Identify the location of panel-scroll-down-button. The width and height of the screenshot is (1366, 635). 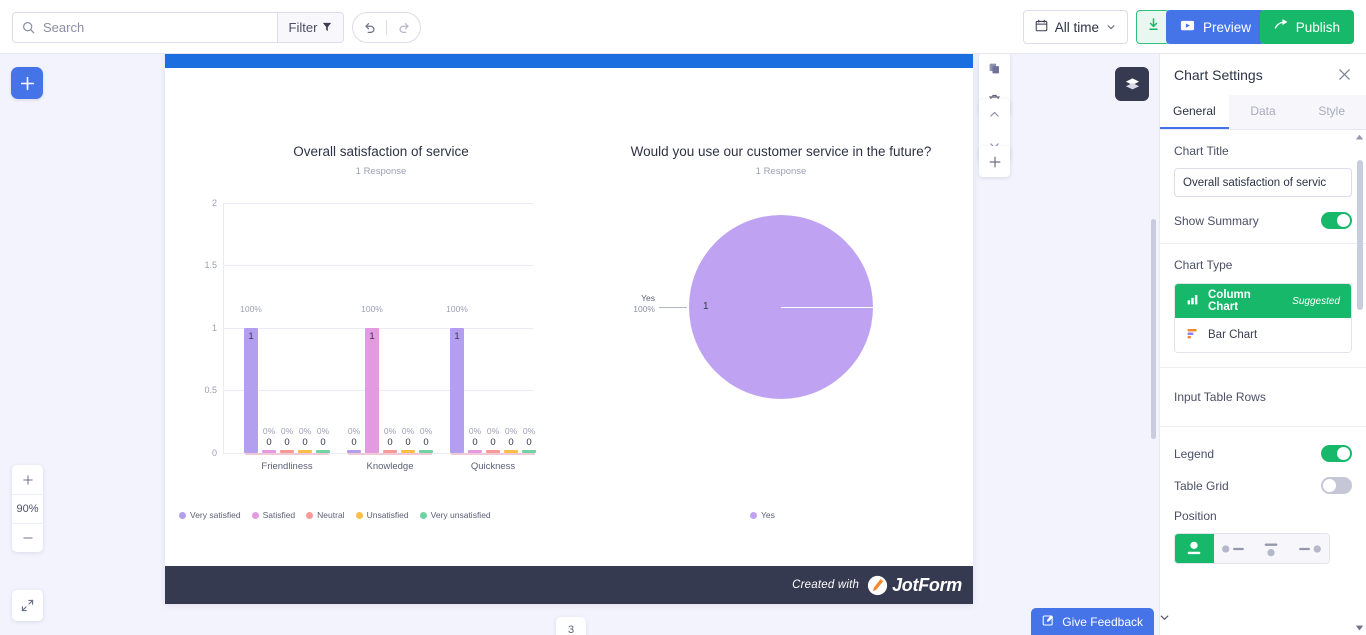
(1359, 627).